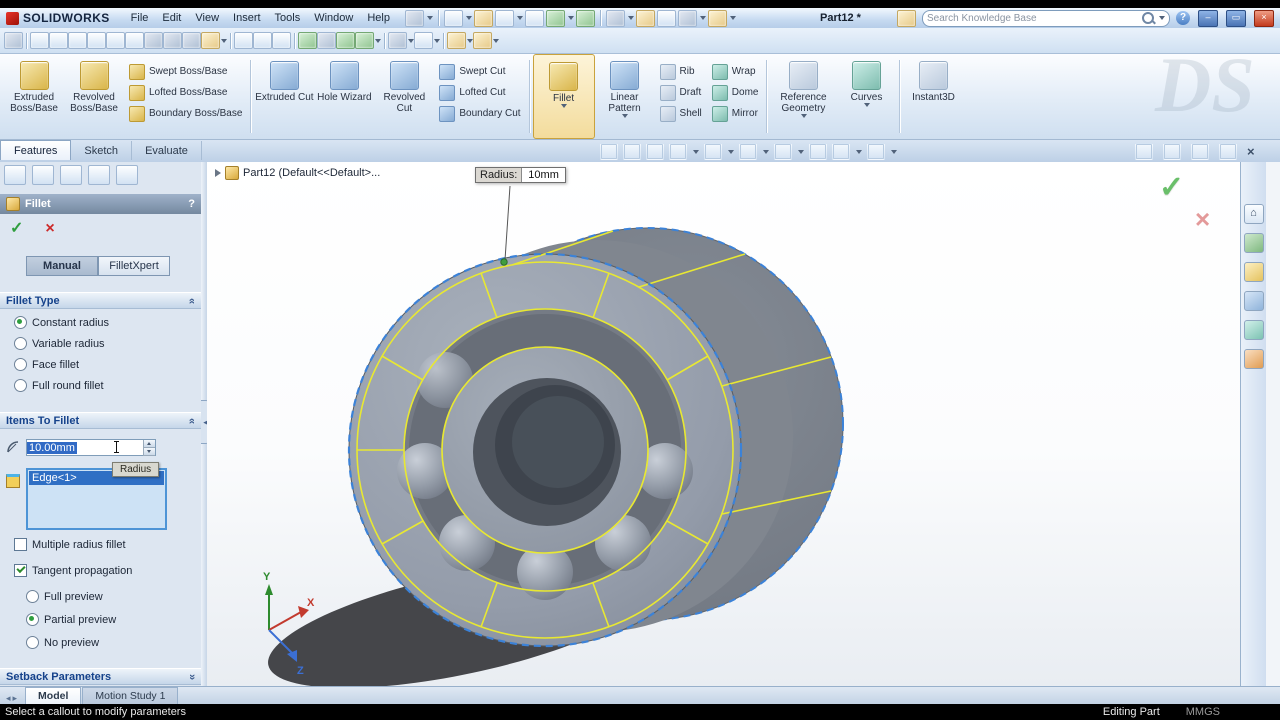 This screenshot has width=1280, height=720. I want to click on options-icon, so click(687, 18).